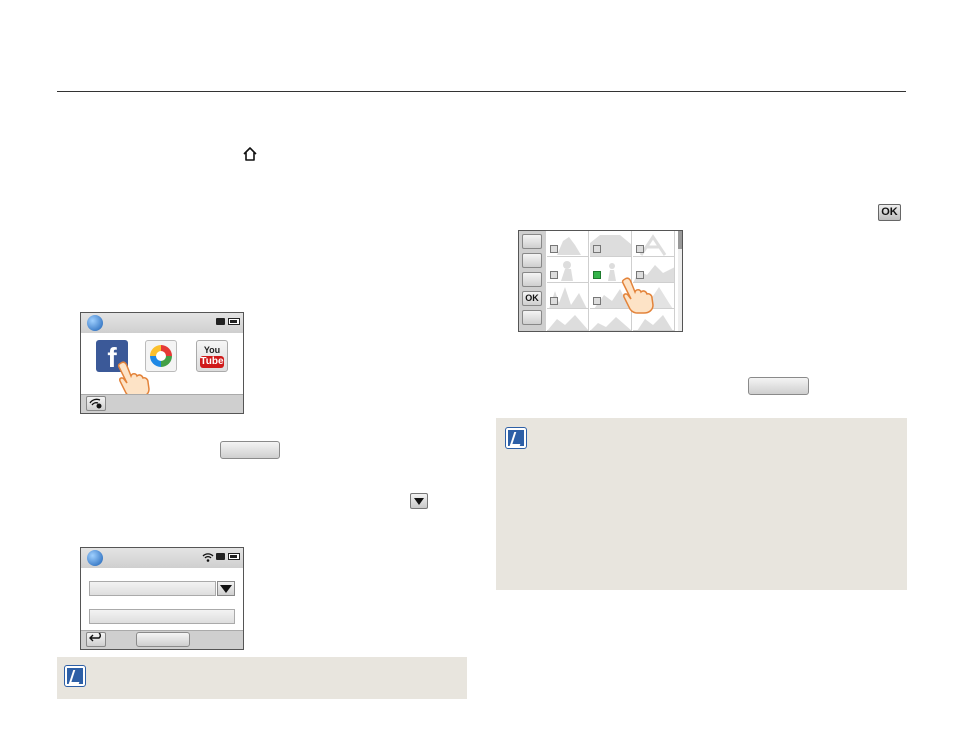  I want to click on password-field, so click(162, 616).